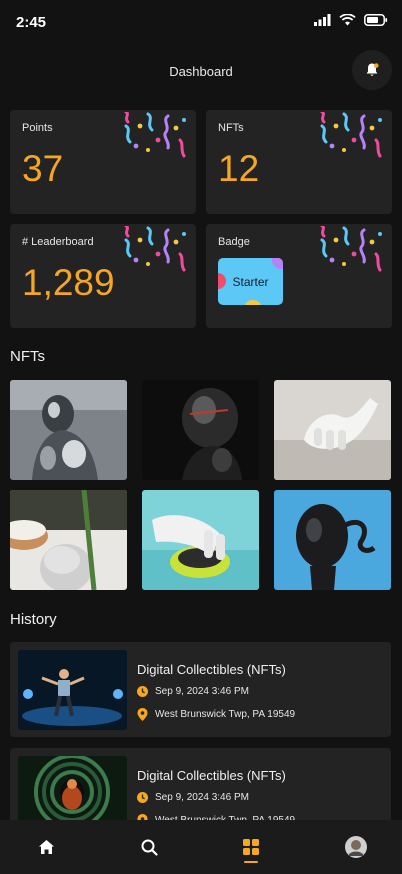  I want to click on battery-icon, so click(376, 20).